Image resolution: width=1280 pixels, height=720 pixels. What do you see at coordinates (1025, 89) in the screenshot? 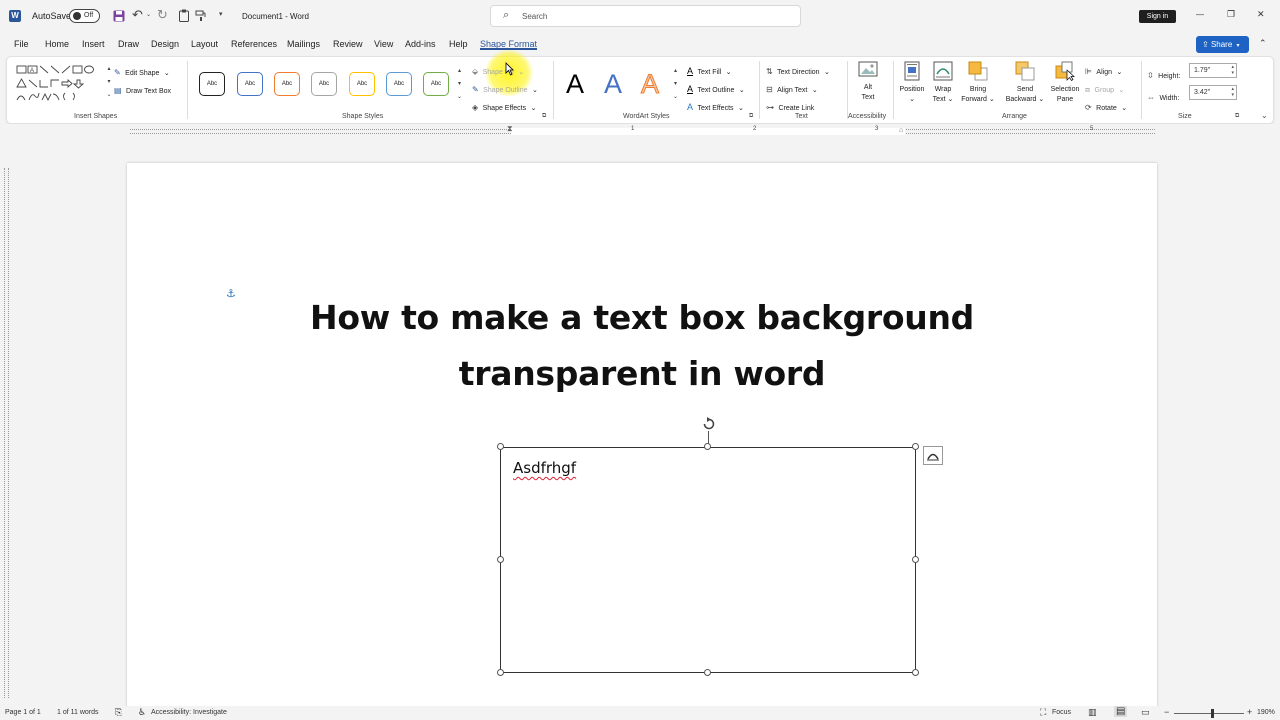
I see `send-backward-label-1: Send` at bounding box center [1025, 89].